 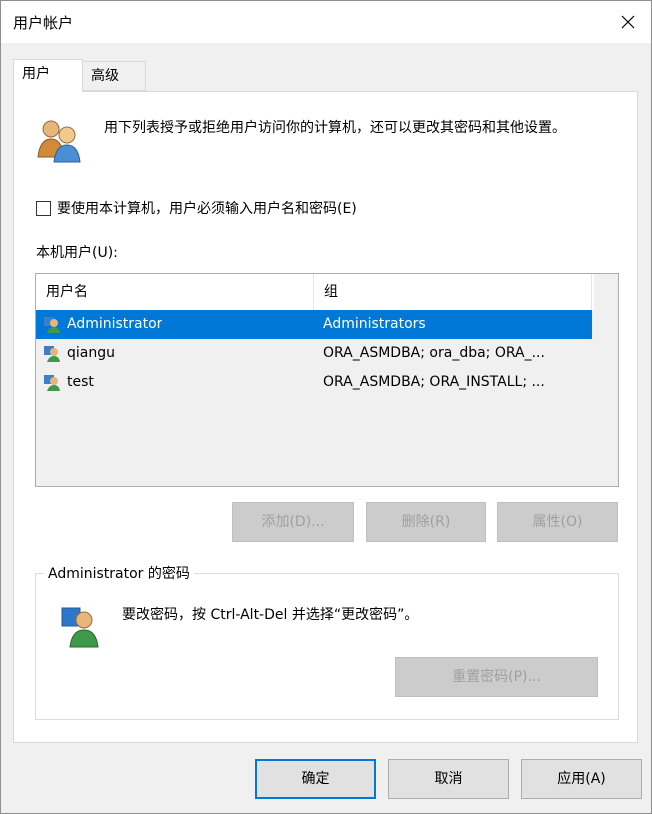 What do you see at coordinates (374, 324) in the screenshot?
I see `row-groups: Administrators` at bounding box center [374, 324].